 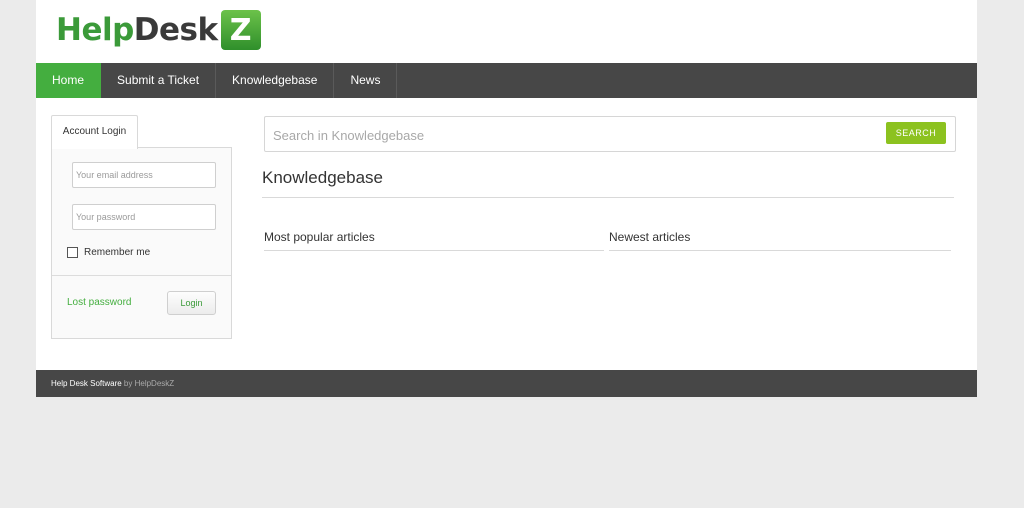 I want to click on logo-z-box: Z, so click(x=240, y=30).